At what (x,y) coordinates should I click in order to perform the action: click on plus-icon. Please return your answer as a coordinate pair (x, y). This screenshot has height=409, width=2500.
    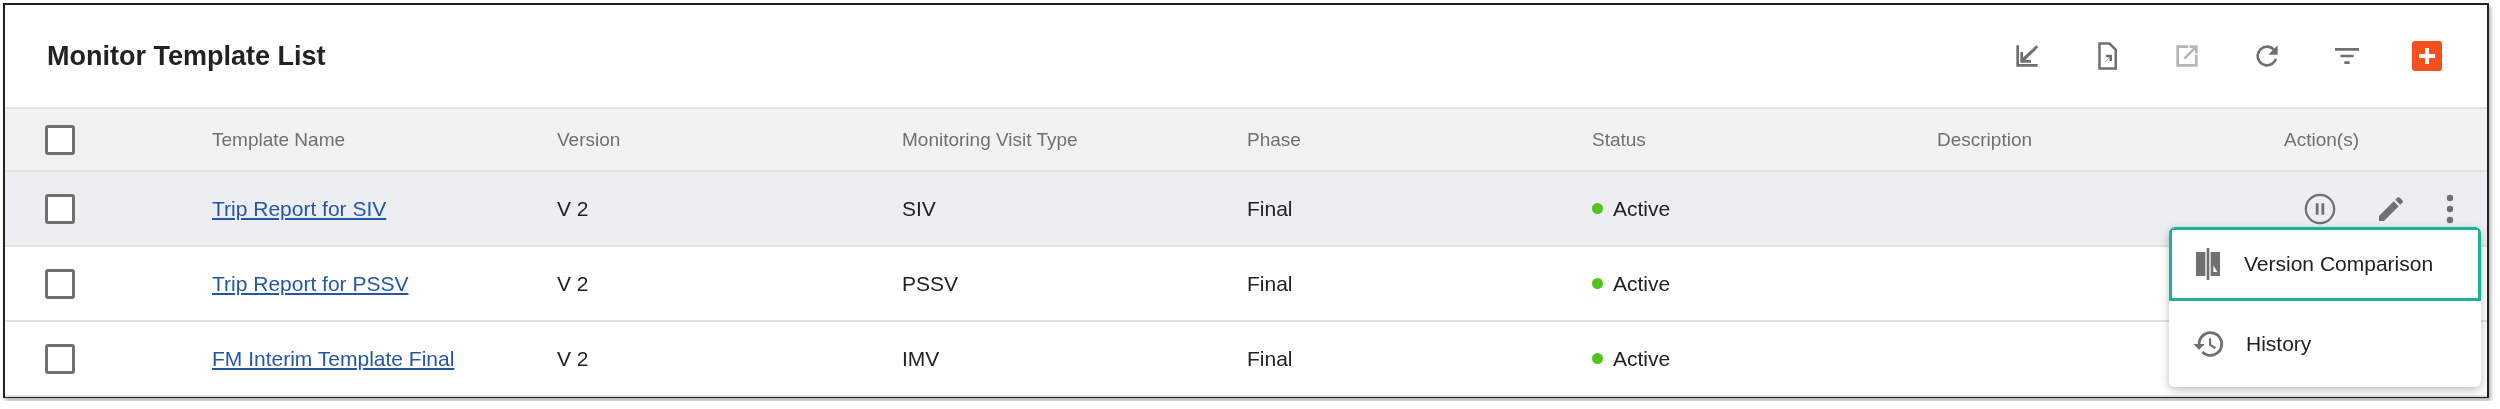
    Looking at the image, I should click on (2427, 56).